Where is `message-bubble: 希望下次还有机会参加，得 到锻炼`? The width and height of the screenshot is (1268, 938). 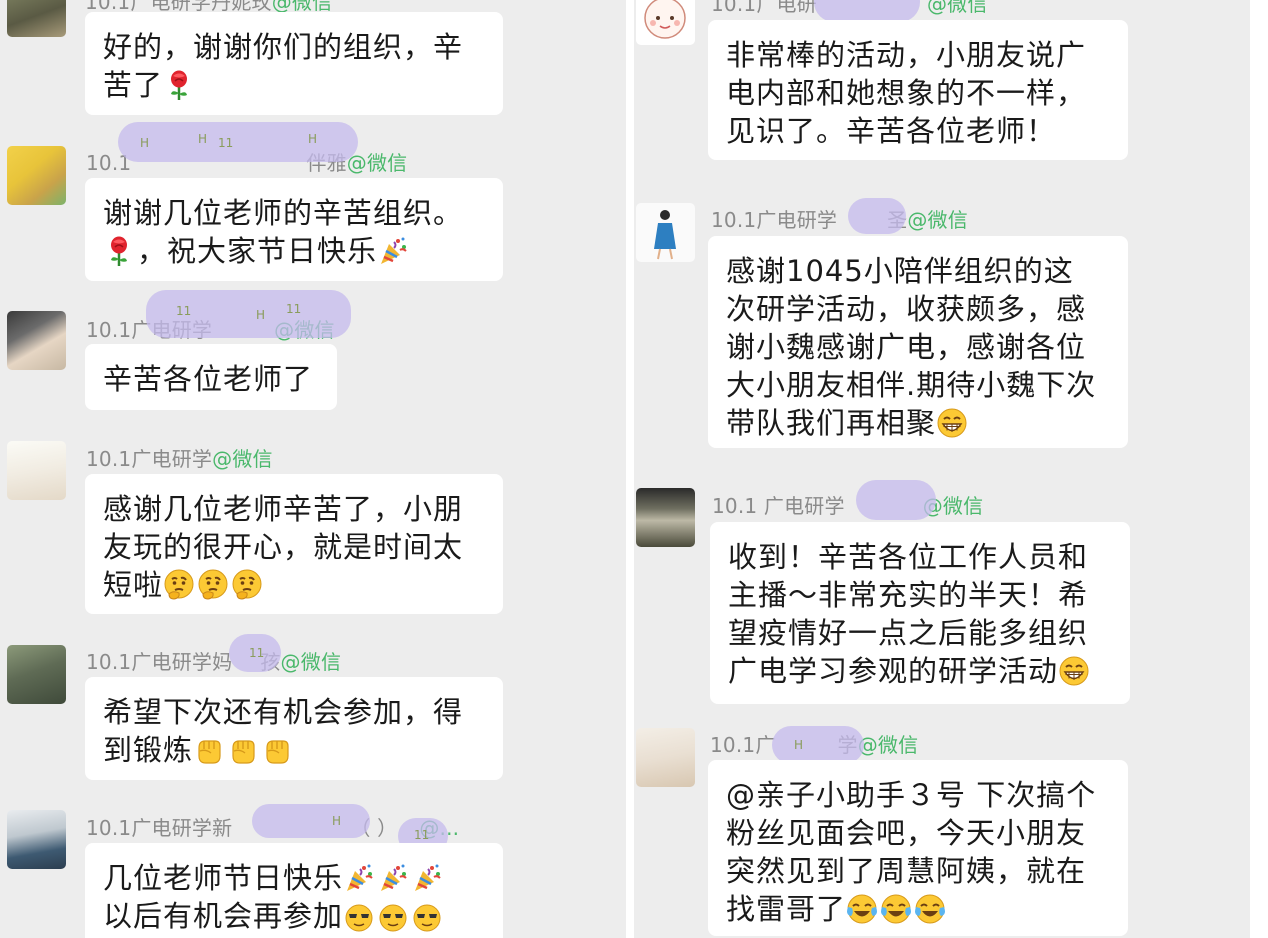 message-bubble: 希望下次还有机会参加，得 到锻炼 is located at coordinates (294, 728).